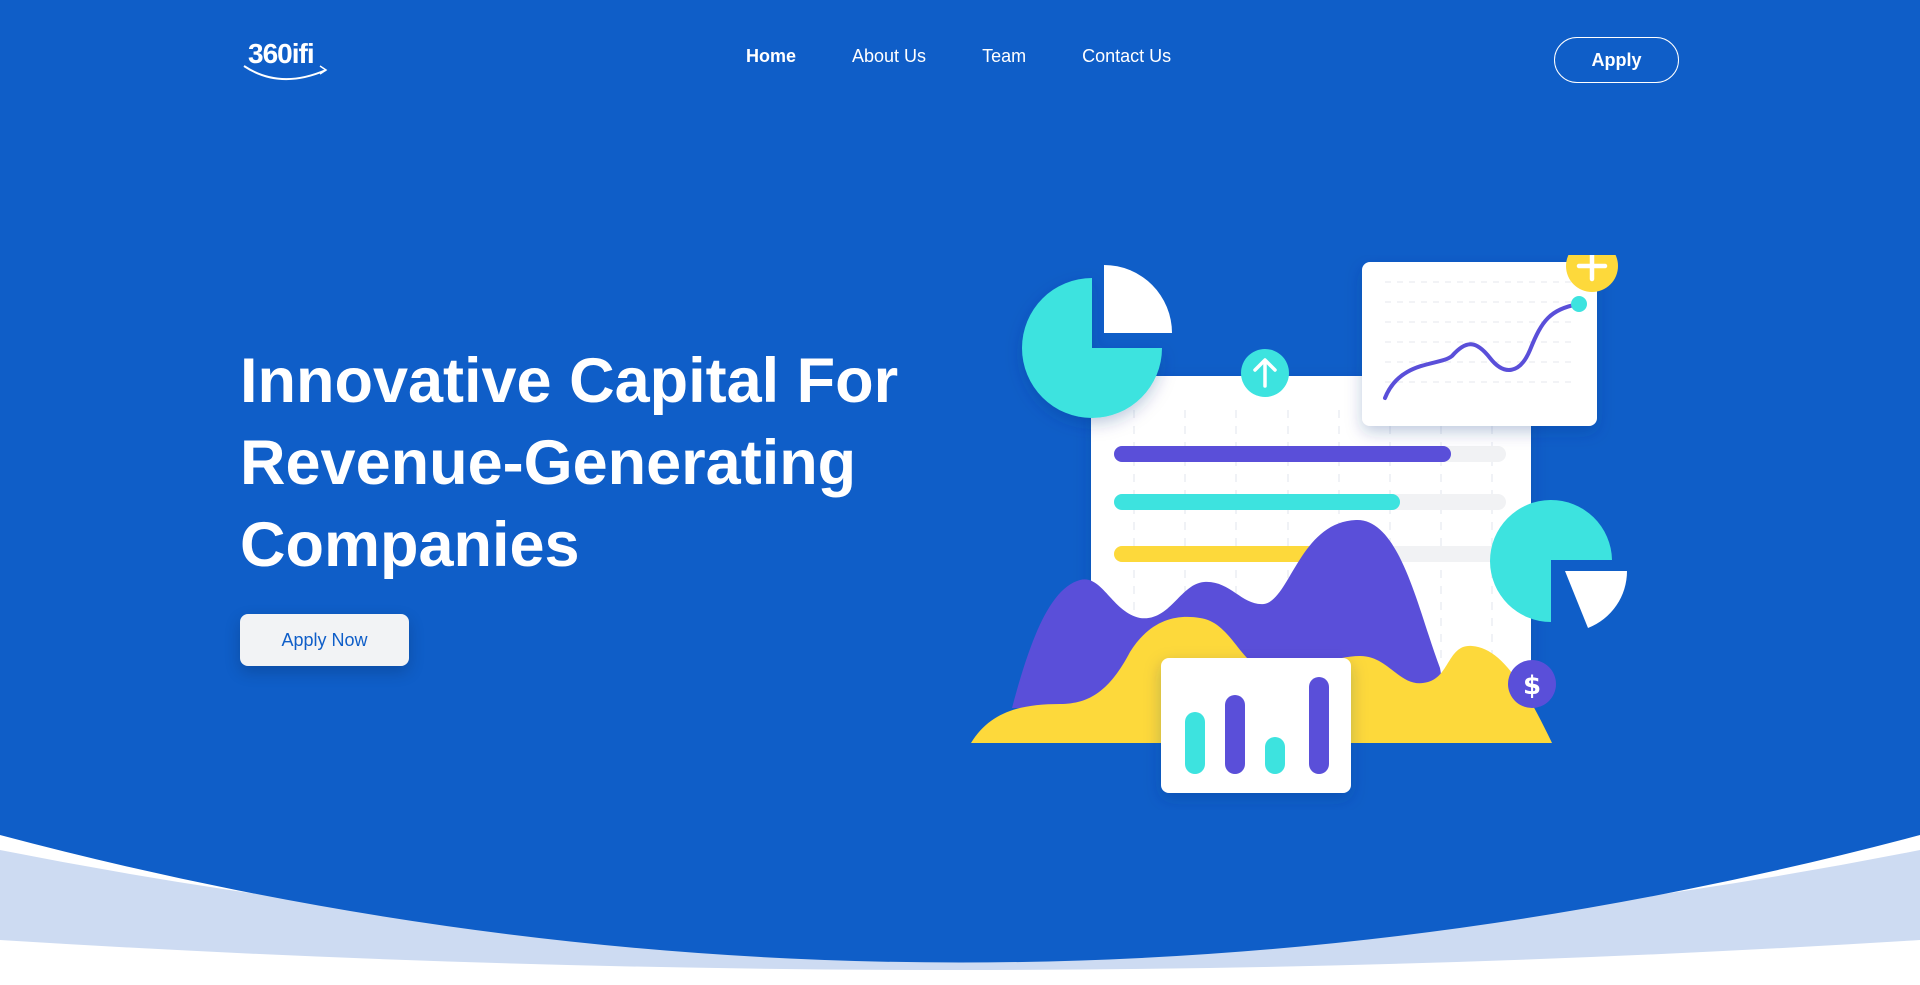  I want to click on nav-team: Team, so click(1004, 56).